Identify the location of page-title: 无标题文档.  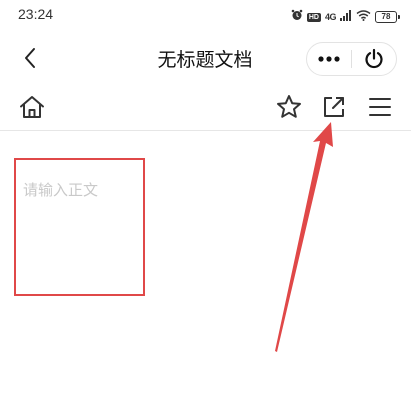
(205, 60).